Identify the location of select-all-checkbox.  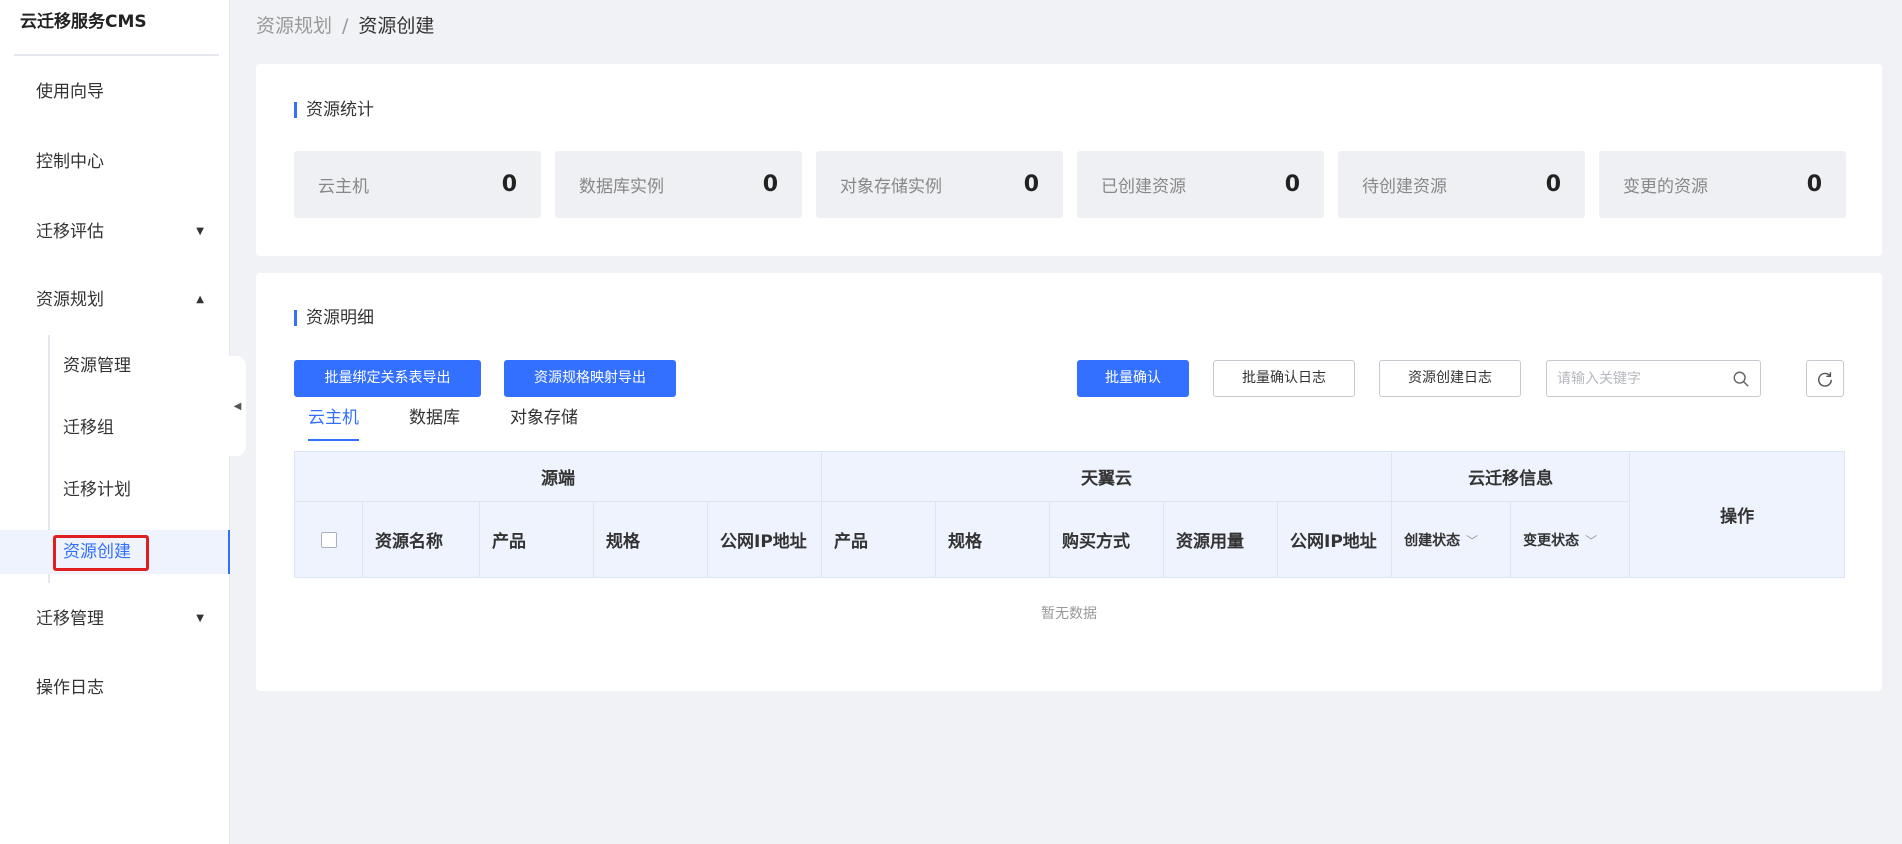
(328, 539).